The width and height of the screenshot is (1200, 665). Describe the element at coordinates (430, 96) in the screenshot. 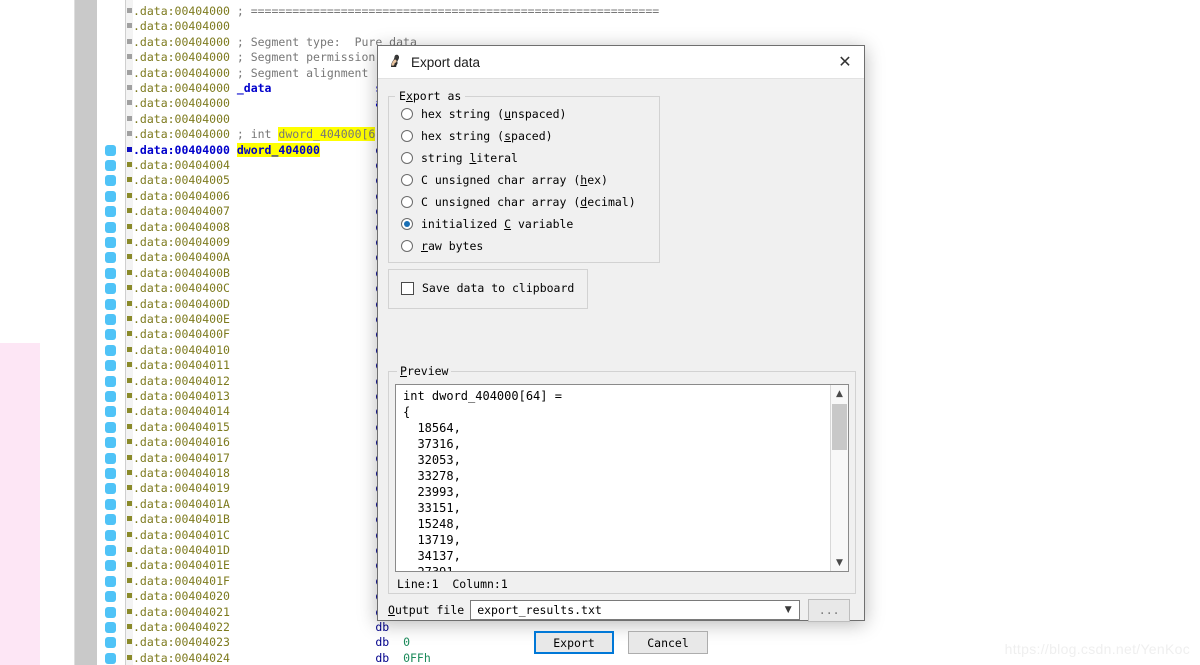

I see `export-as-legend: Export as` at that location.